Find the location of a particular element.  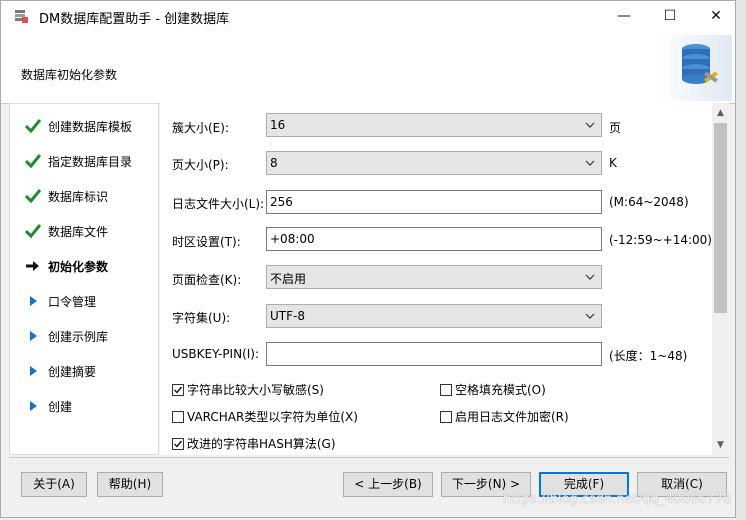

help-button: 帮助(H) is located at coordinates (130, 484).